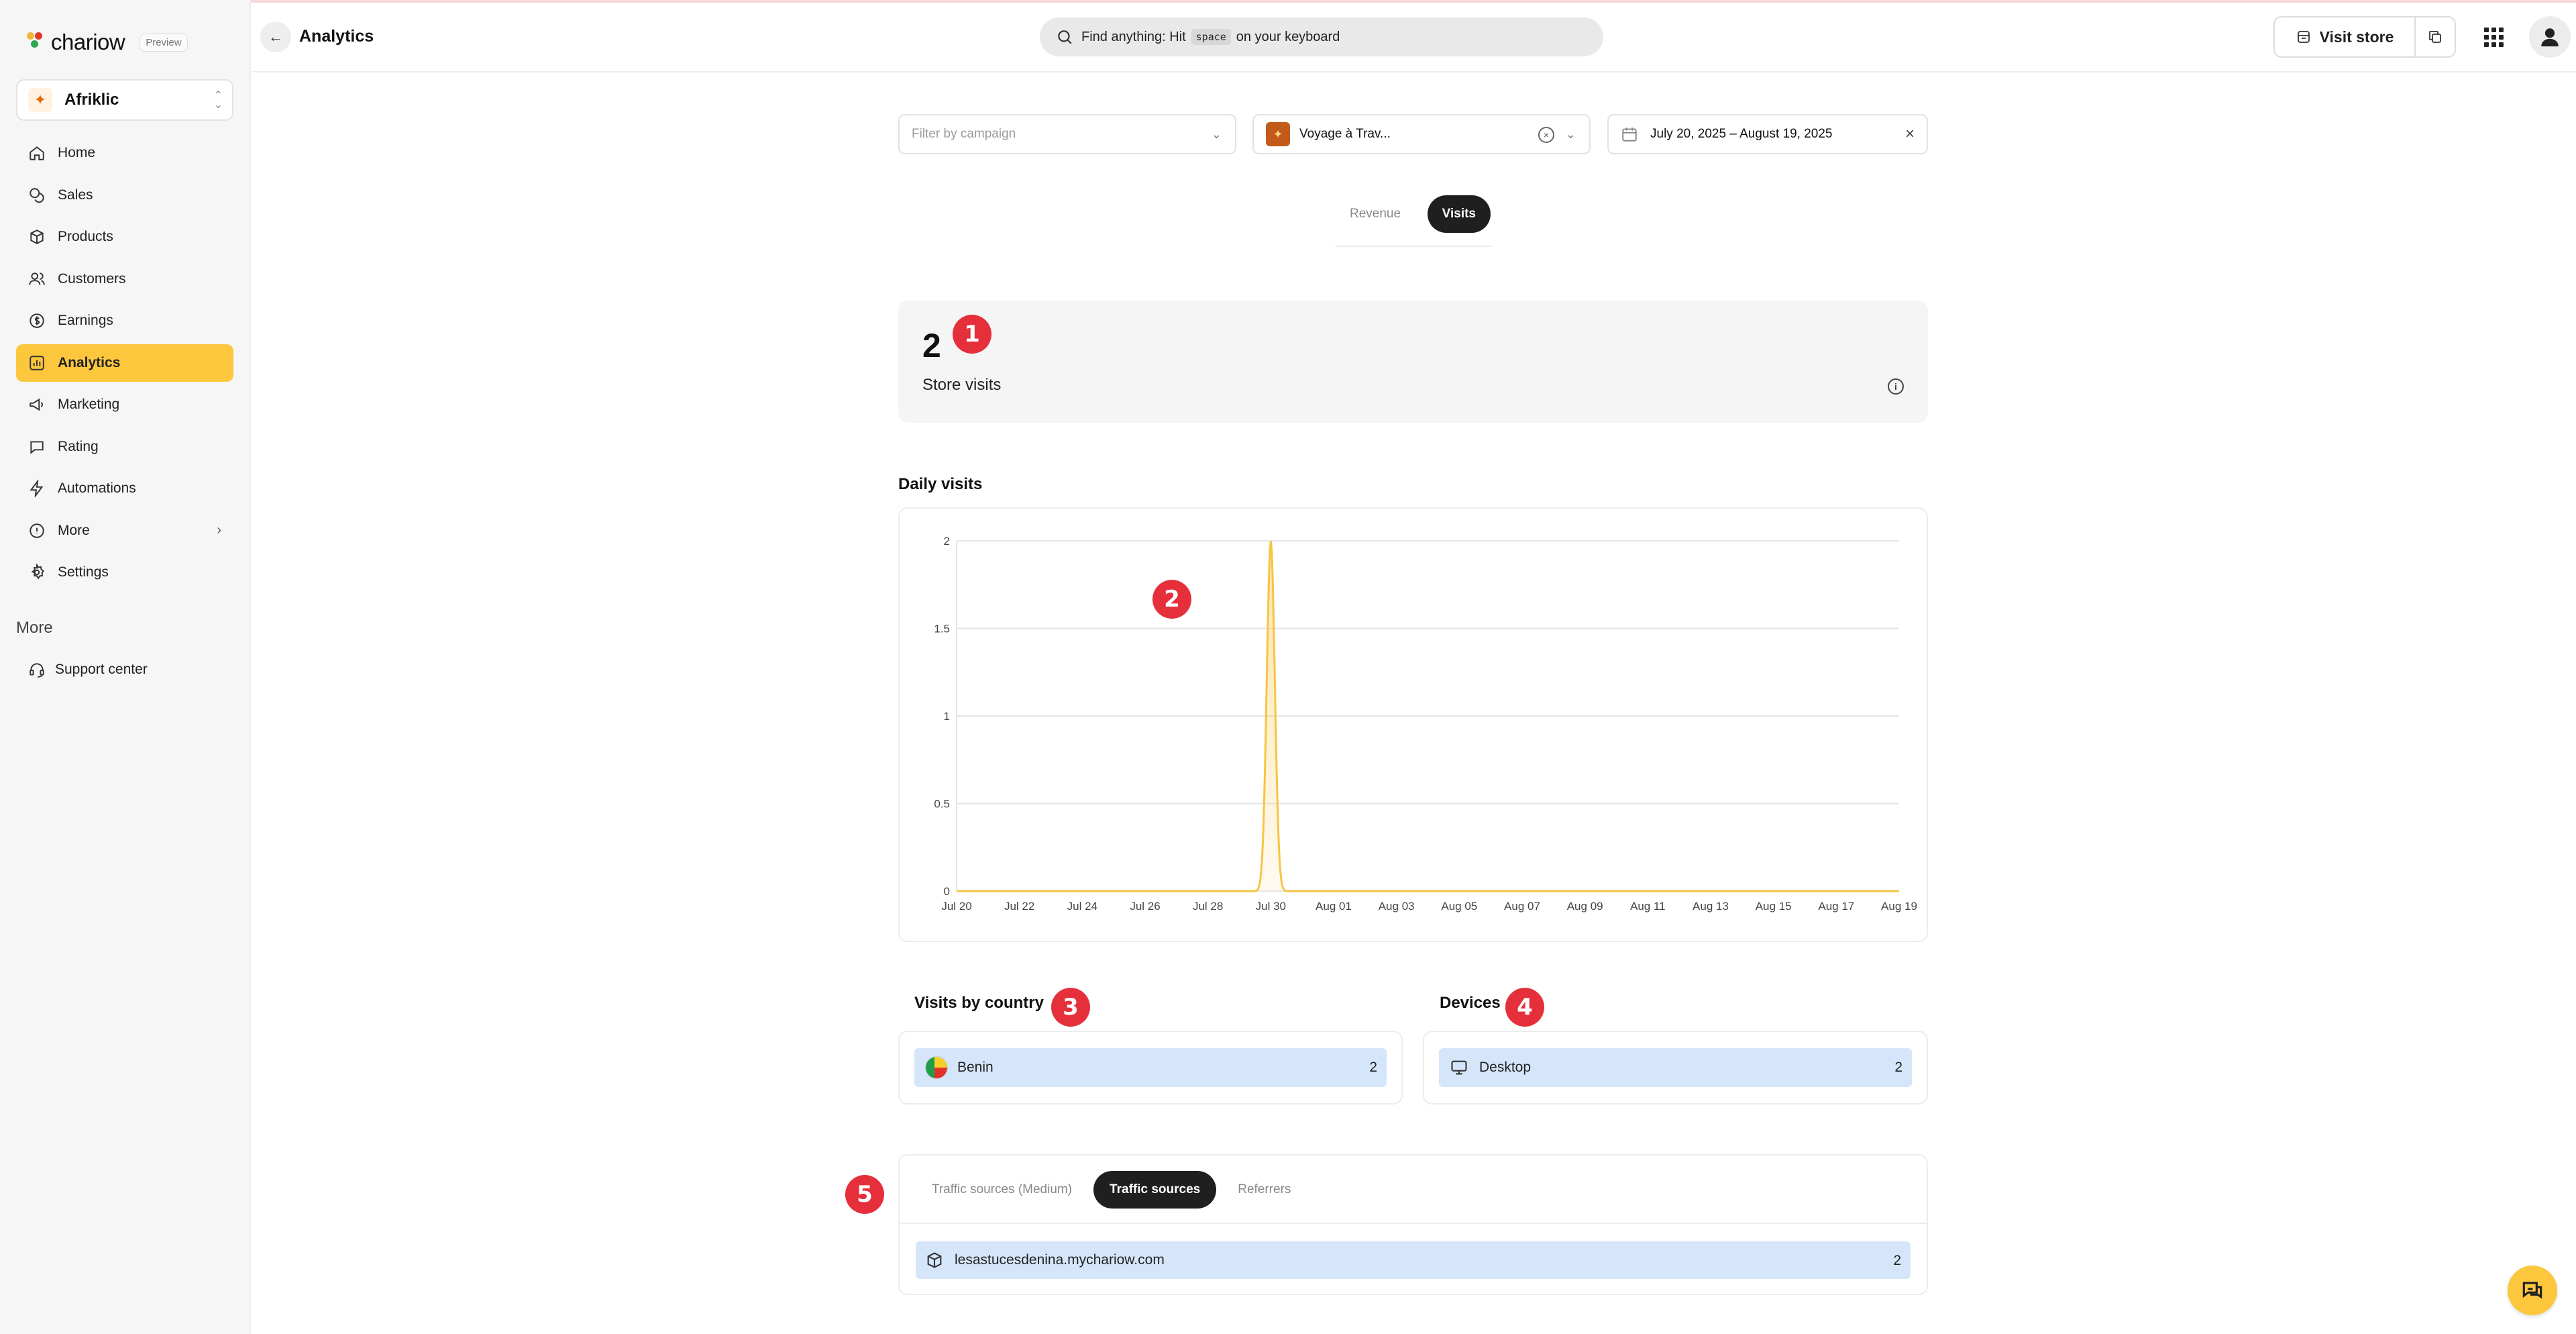  I want to click on headset-icon, so click(37, 670).